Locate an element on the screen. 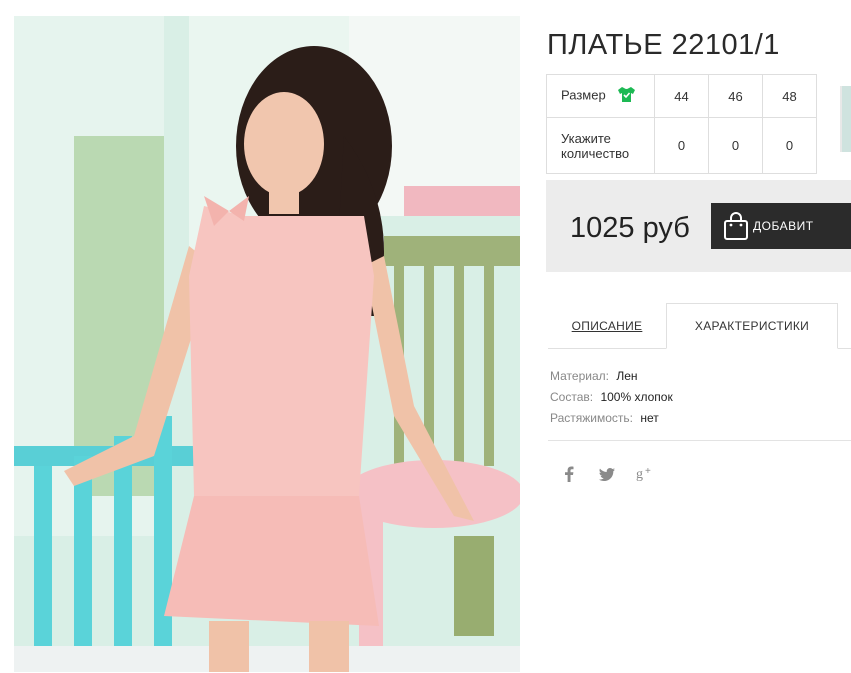 This screenshot has width=851, height=673. tab-description: ОПИСАНИЕ is located at coordinates (607, 325).